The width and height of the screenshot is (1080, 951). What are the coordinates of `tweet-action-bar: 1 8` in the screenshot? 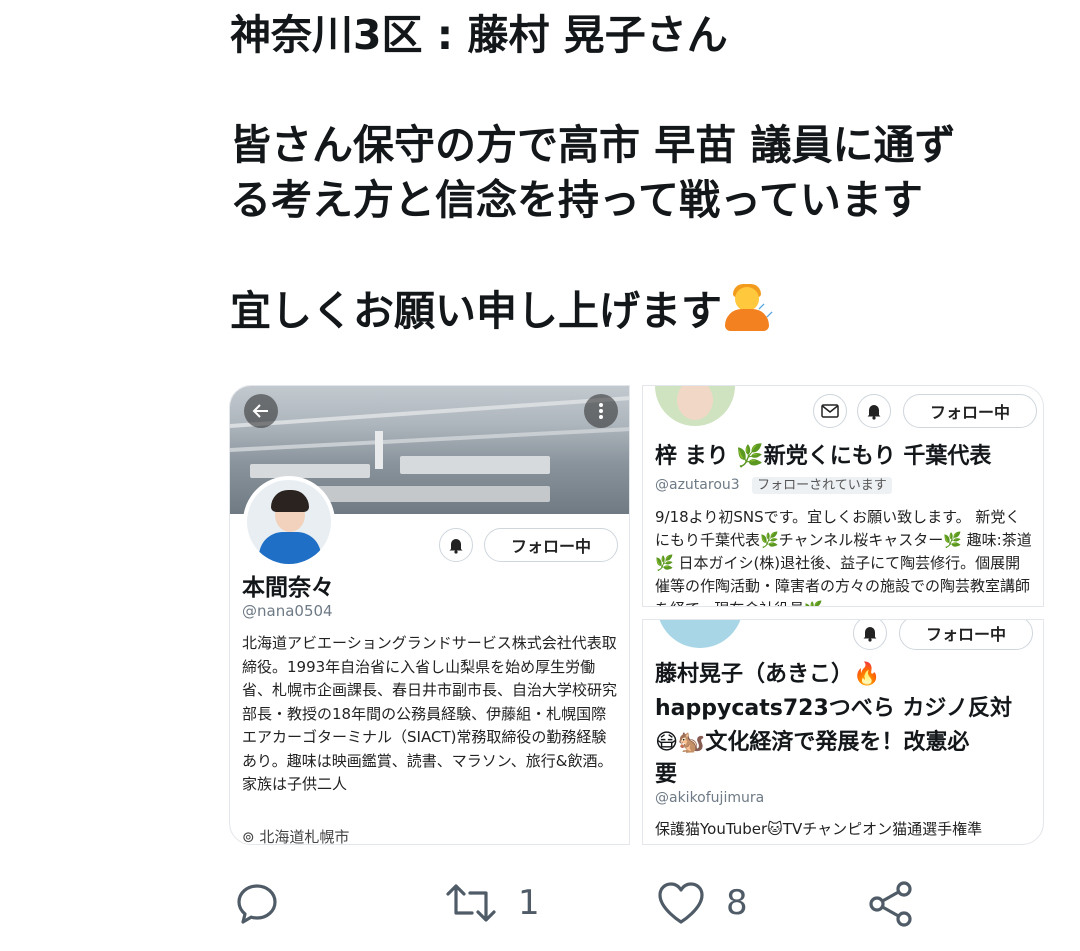 It's located at (540, 900).